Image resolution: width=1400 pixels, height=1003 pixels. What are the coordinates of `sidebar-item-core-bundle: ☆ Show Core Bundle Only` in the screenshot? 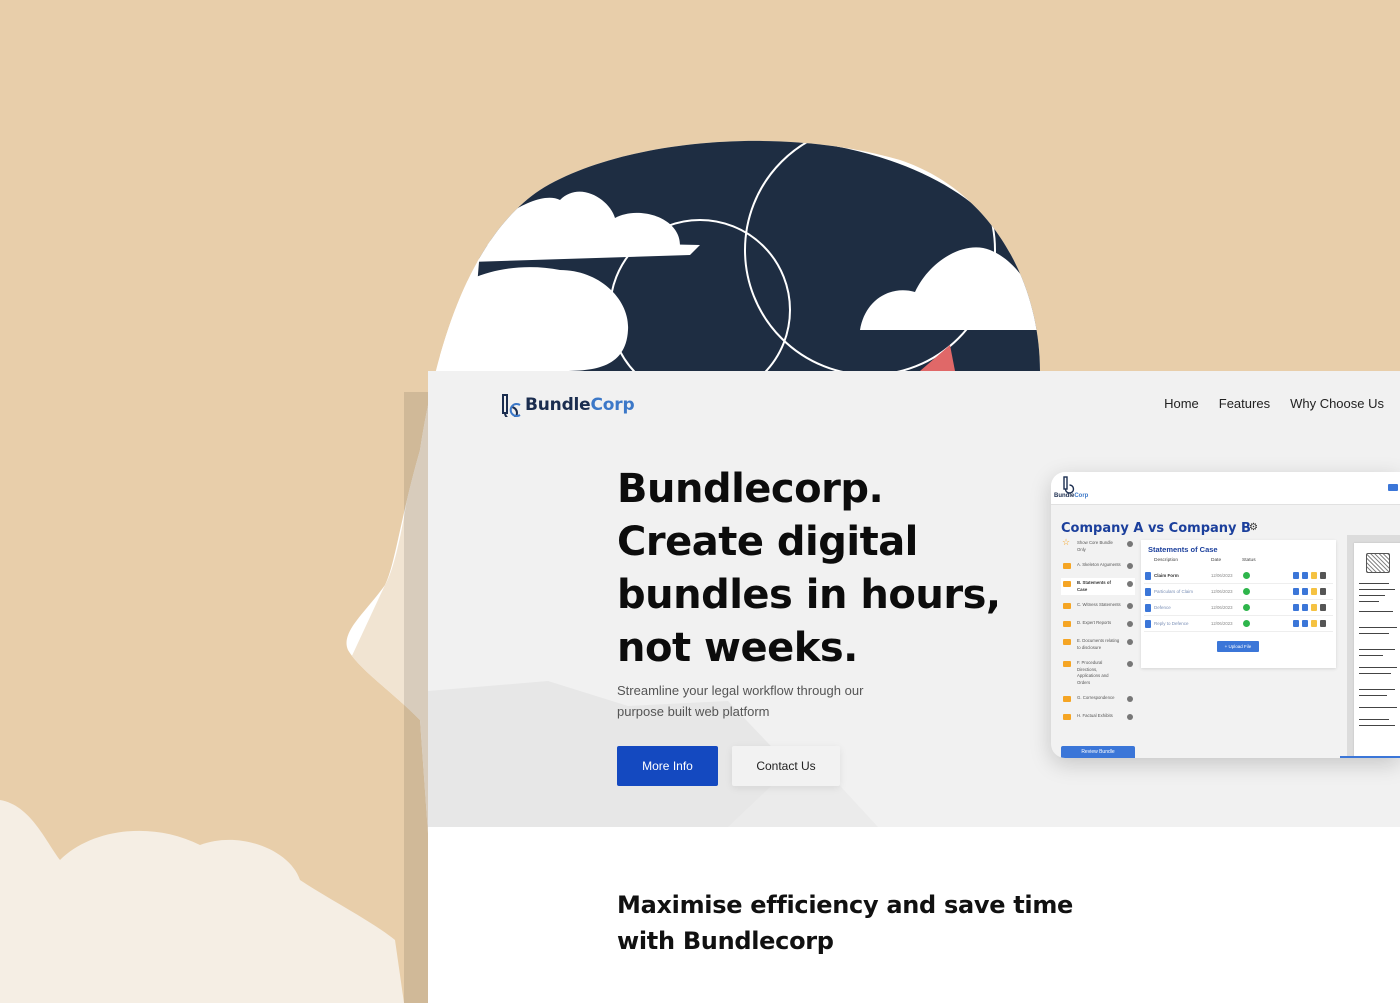 It's located at (1098, 546).